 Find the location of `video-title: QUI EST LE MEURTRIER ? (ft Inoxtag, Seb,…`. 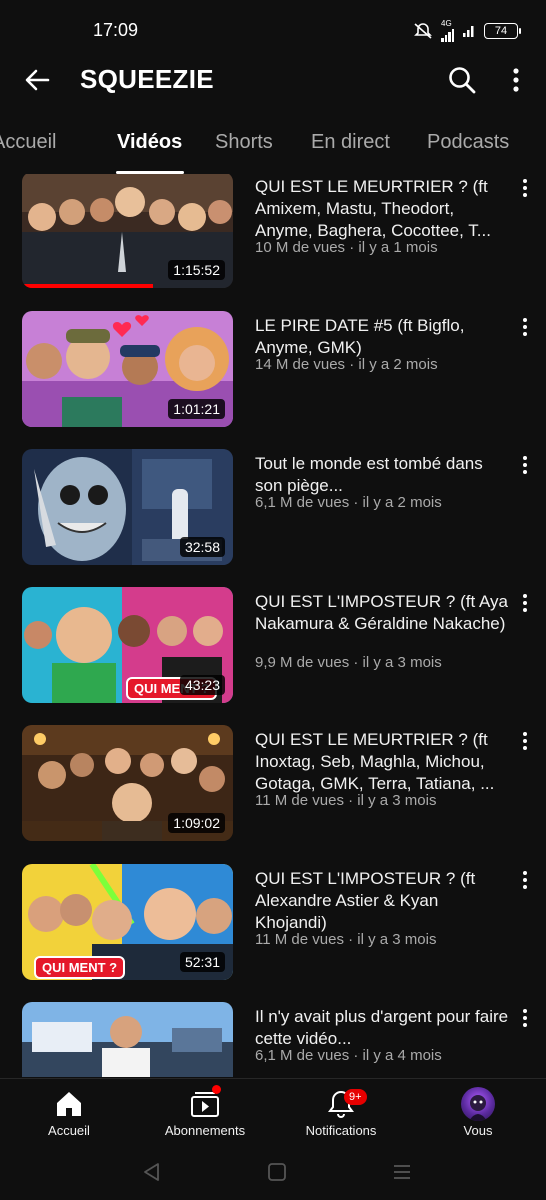

video-title: QUI EST LE MEURTRIER ? (ft Inoxtag, Seb,… is located at coordinates (384, 762).